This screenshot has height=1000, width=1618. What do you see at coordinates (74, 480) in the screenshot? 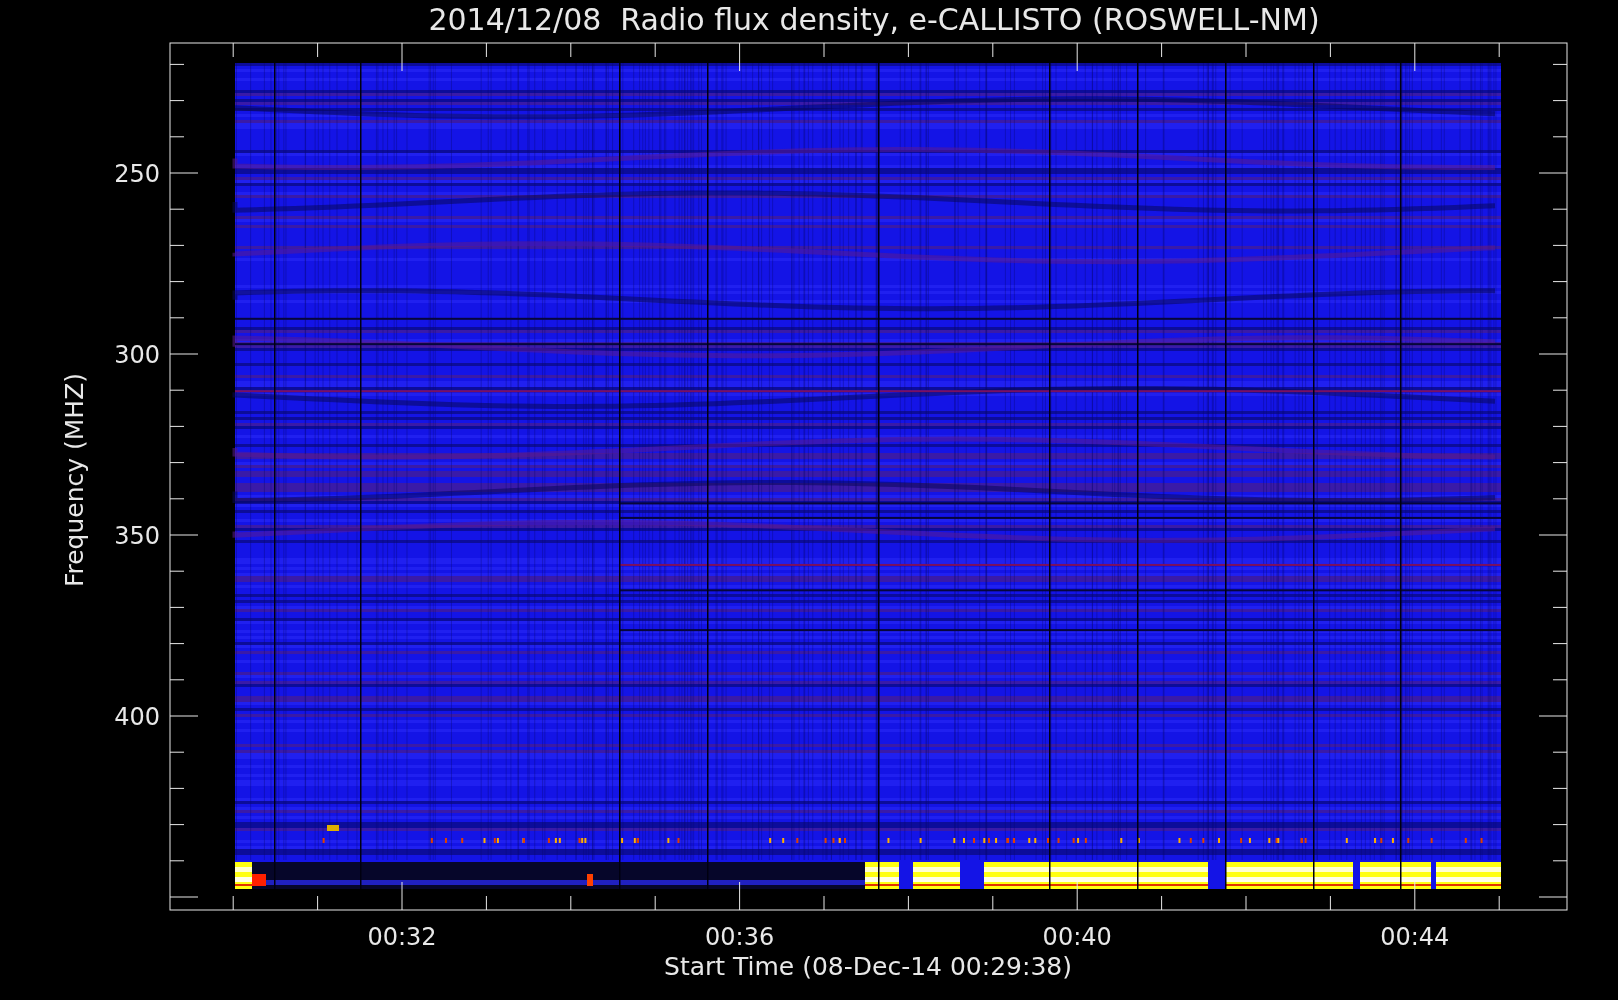
I see `axis-label: Frequency (MHZ)` at bounding box center [74, 480].